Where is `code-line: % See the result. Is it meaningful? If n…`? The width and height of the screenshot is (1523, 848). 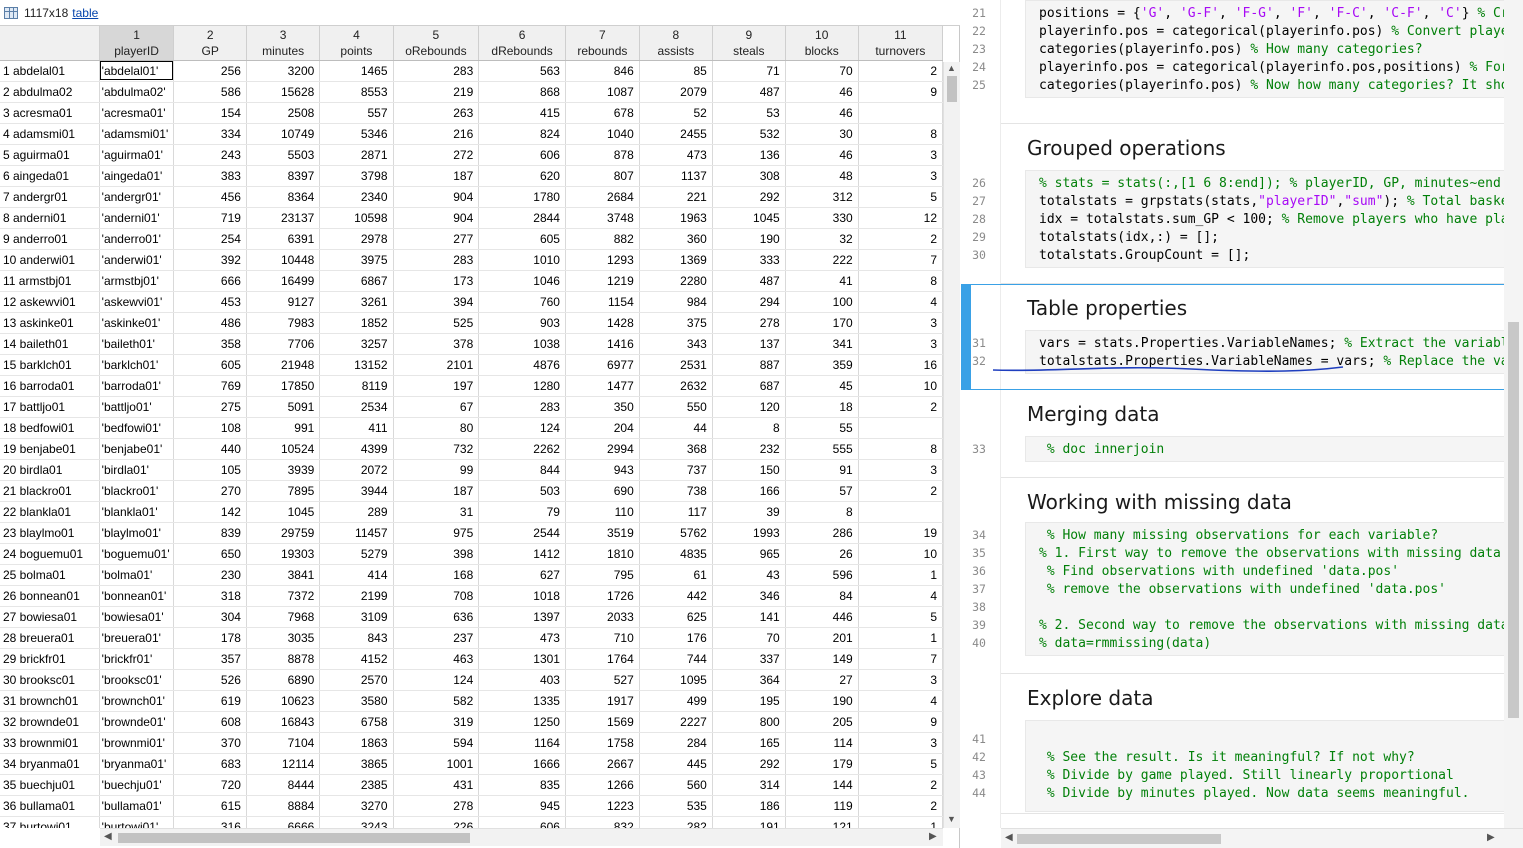 code-line: % See the result. Is it meaningful? If n… is located at coordinates (1276, 758).